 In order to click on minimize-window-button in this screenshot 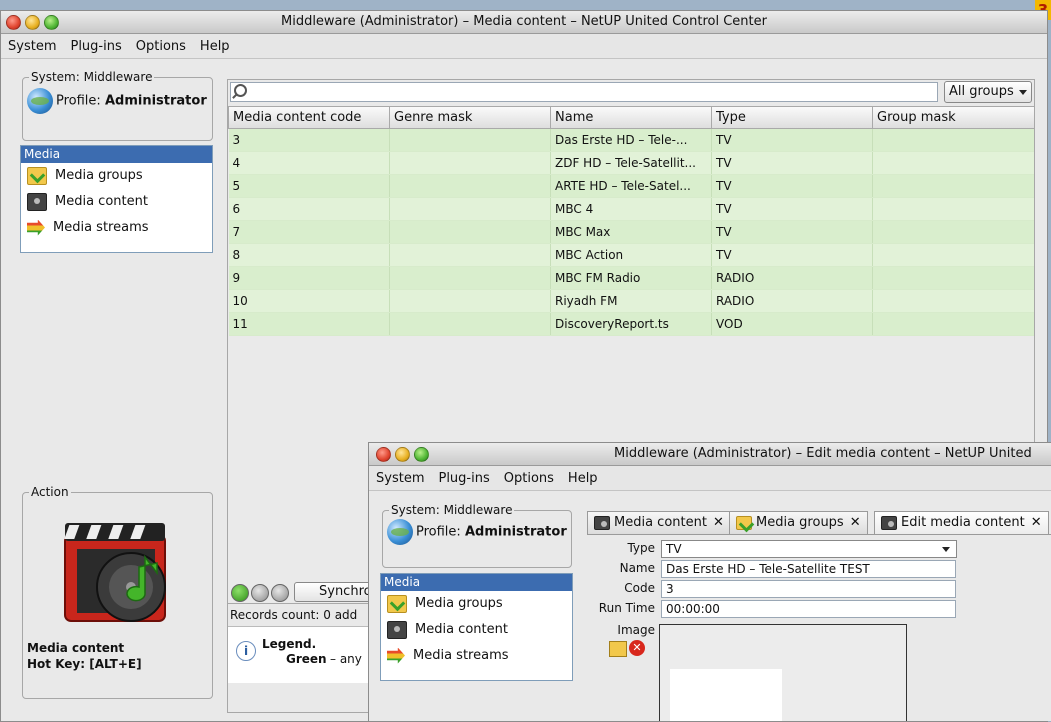, I will do `click(402, 454)`.